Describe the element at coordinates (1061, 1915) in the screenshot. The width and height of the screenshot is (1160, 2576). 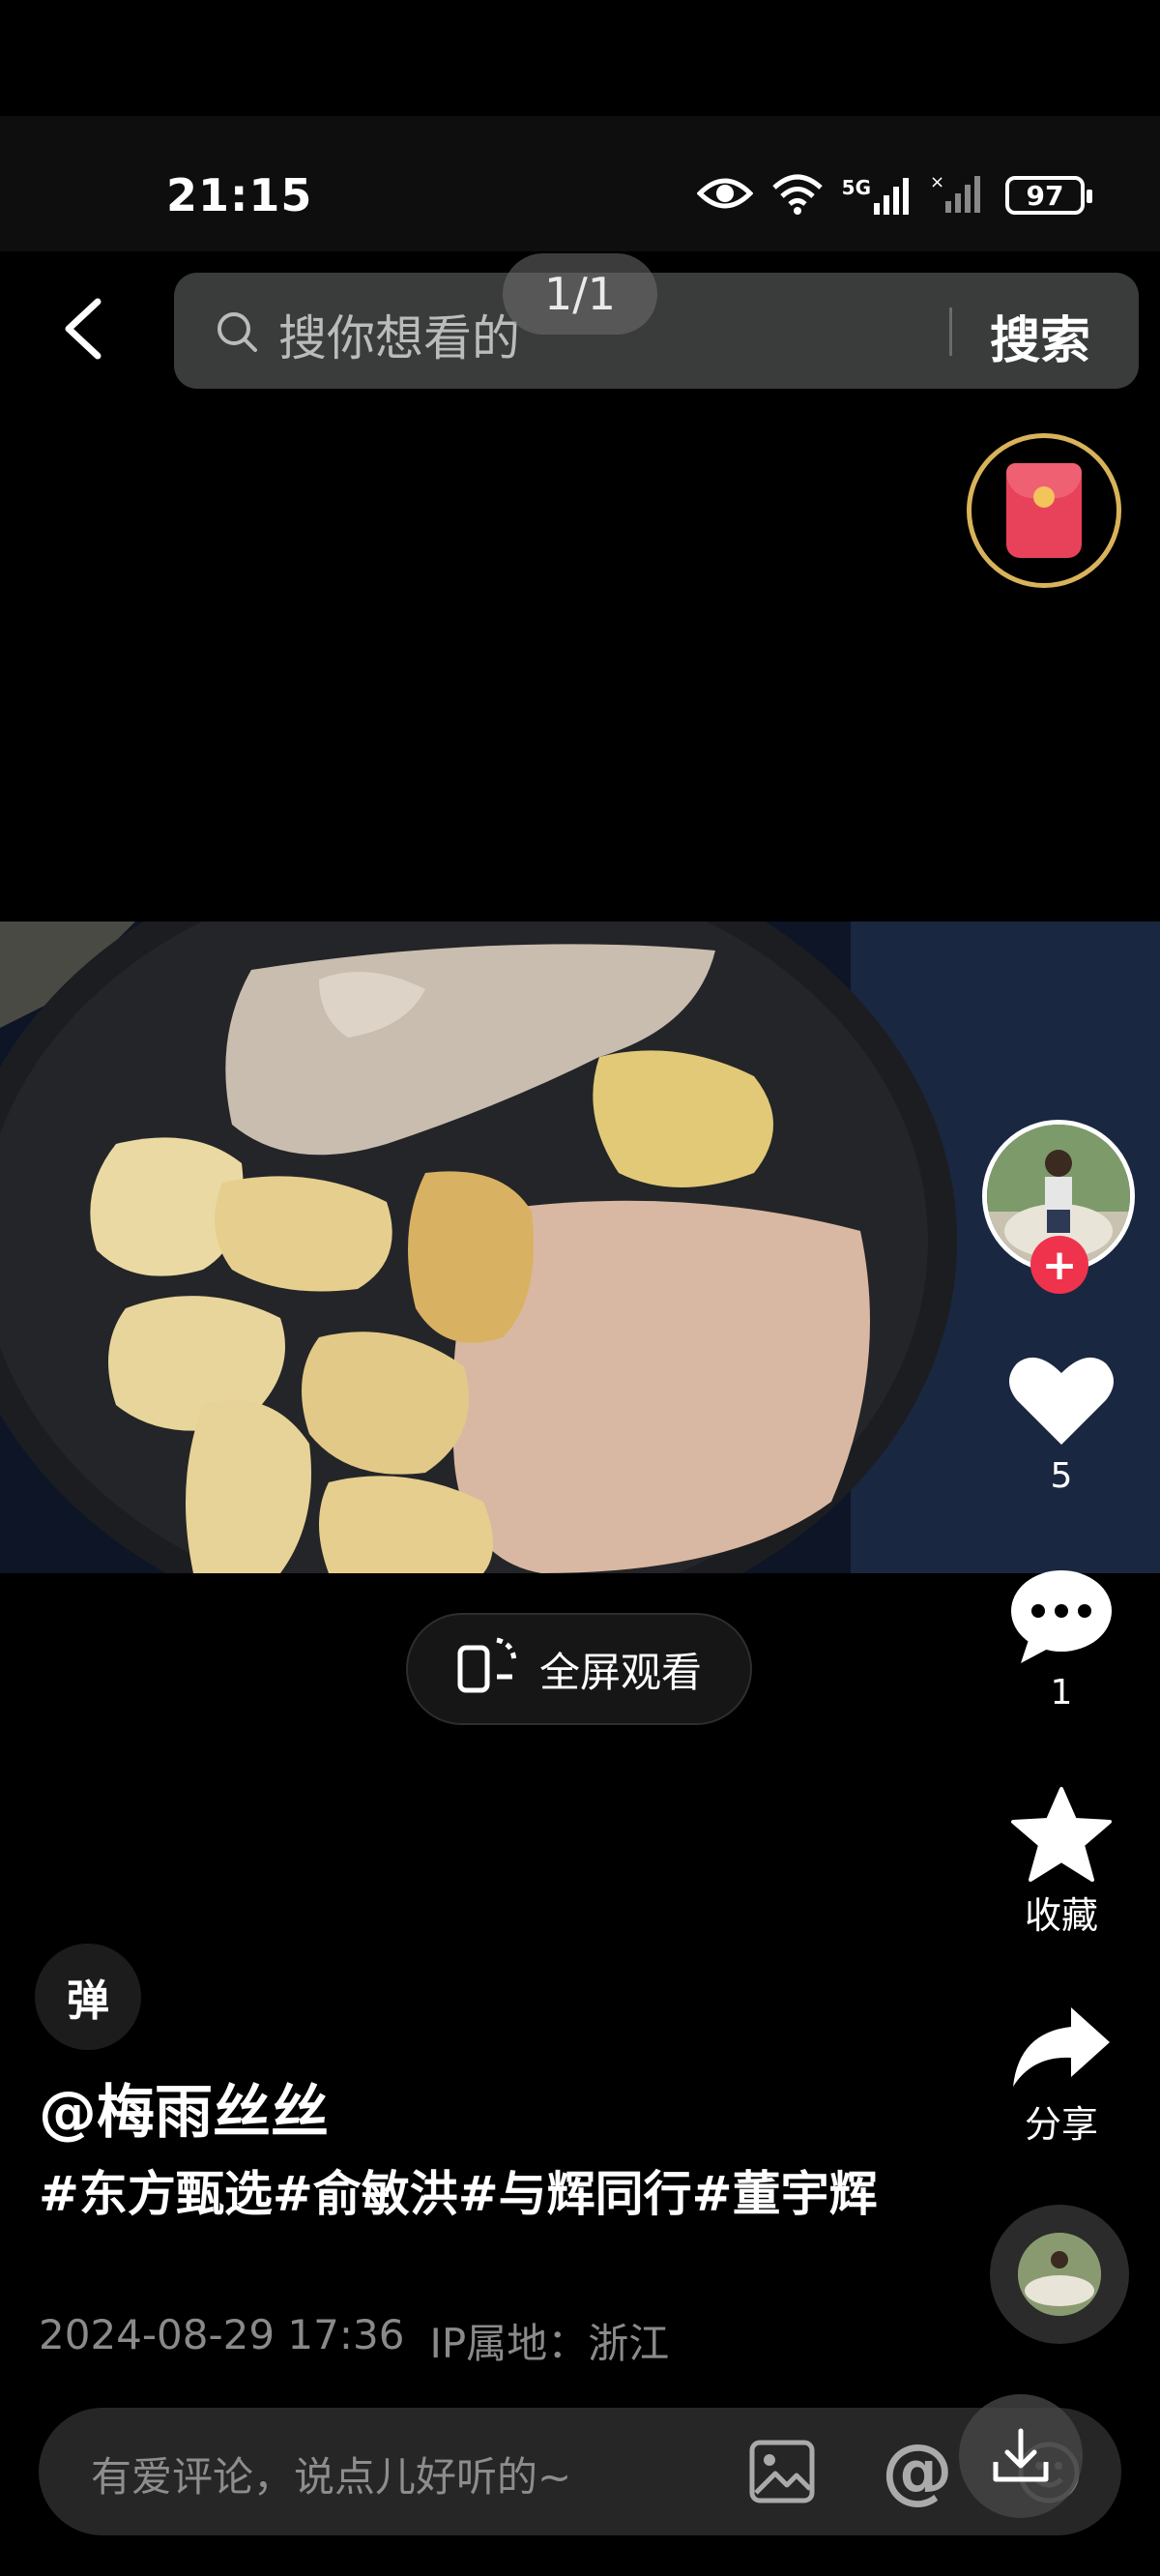
I see `favorite-label: 收藏` at that location.